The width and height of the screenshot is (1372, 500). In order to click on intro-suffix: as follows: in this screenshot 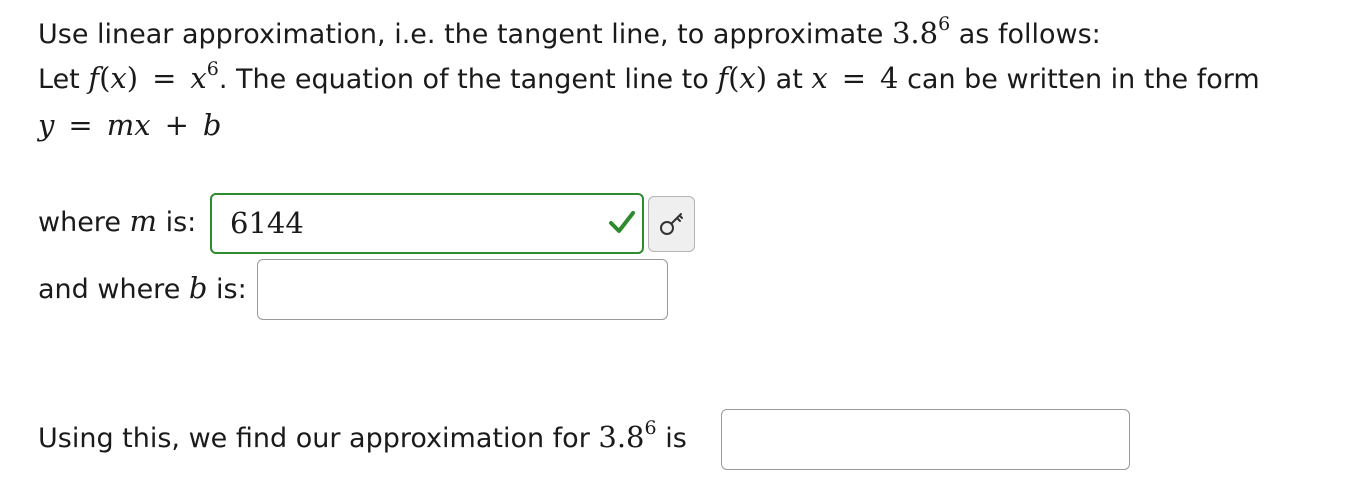, I will do `click(1025, 34)`.